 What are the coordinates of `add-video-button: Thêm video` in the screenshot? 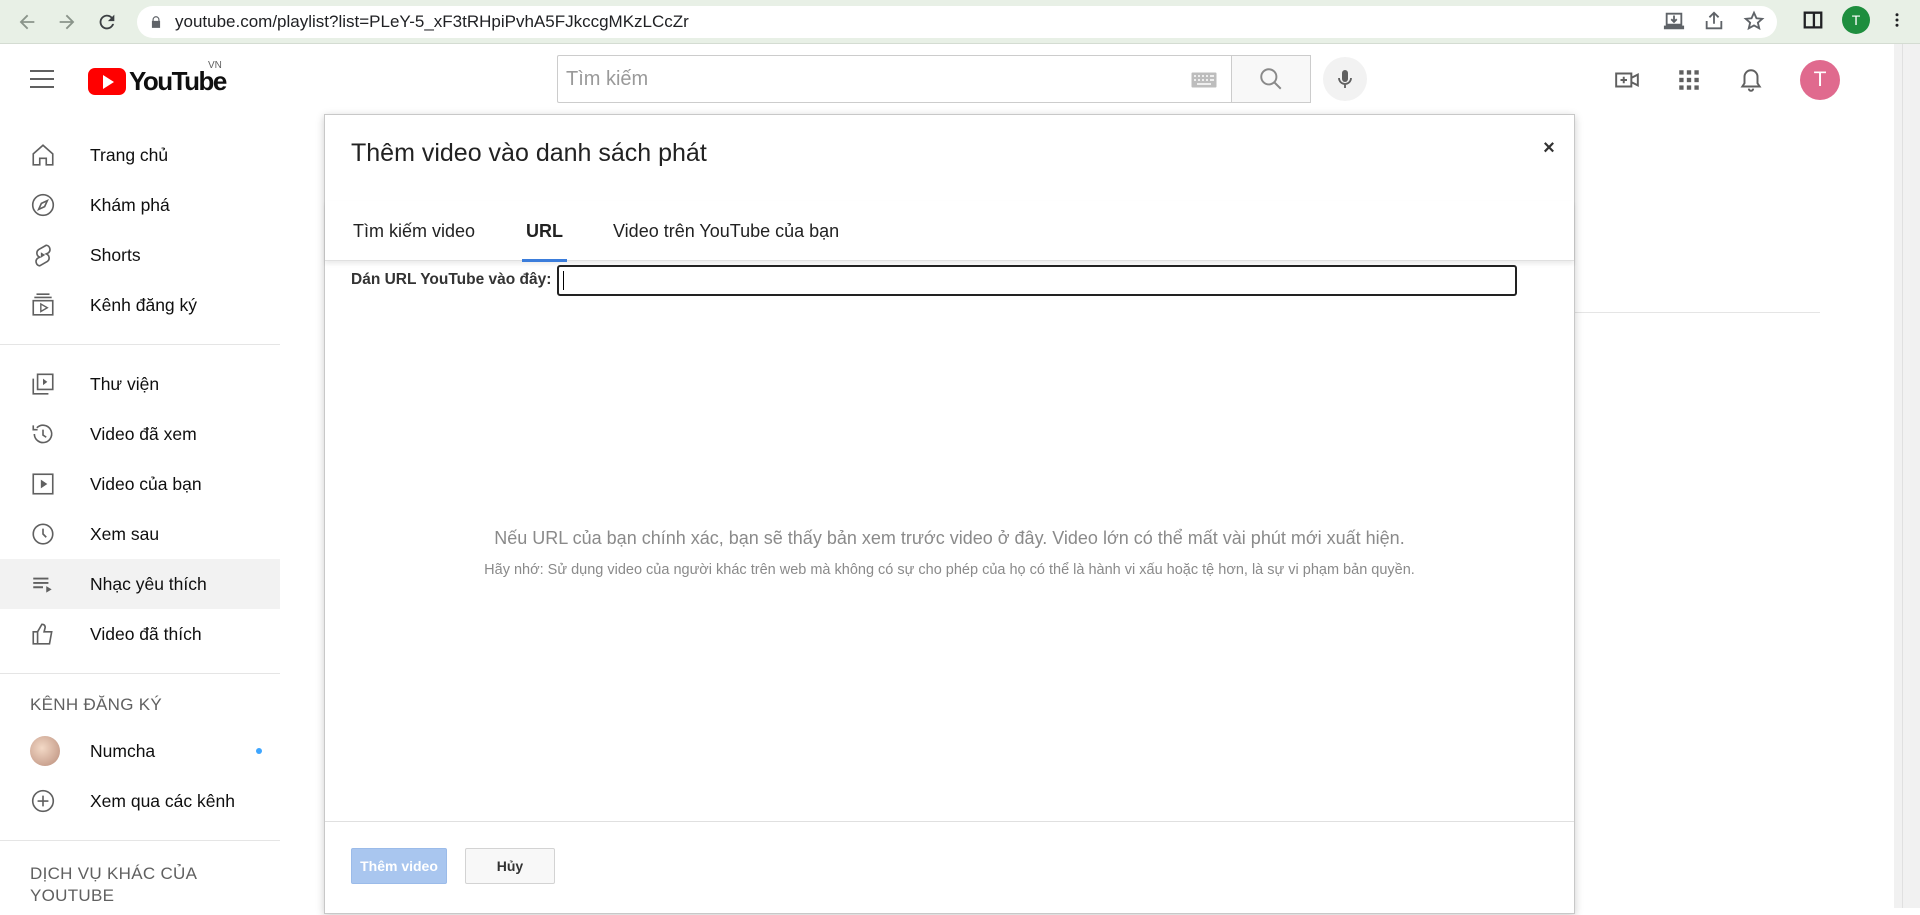 It's located at (399, 866).